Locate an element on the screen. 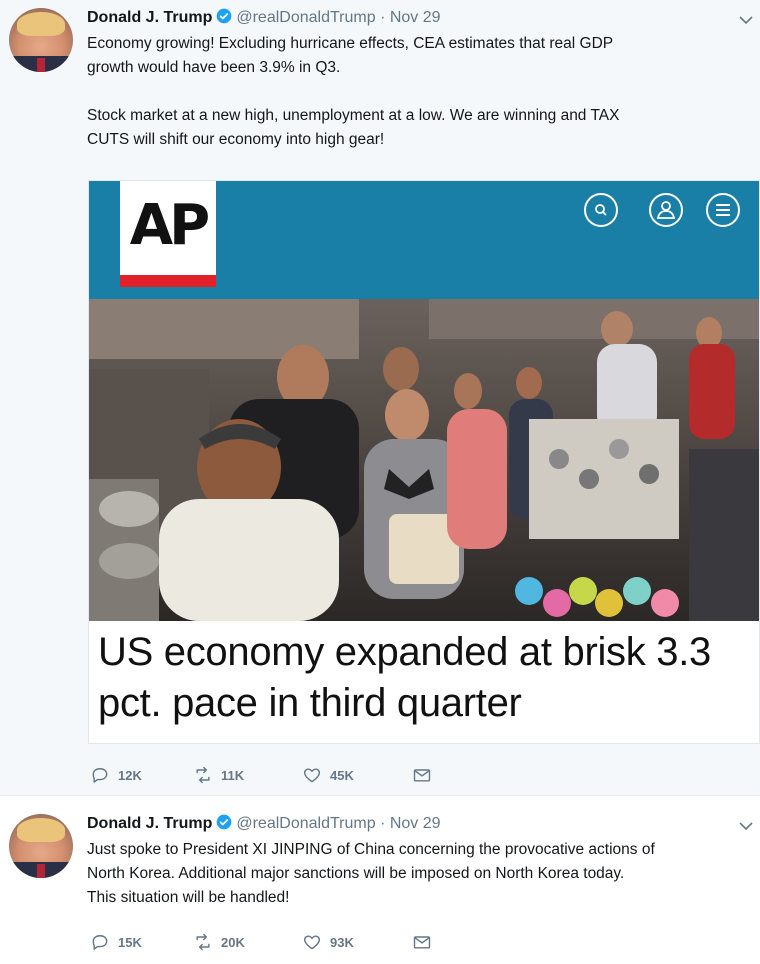 The width and height of the screenshot is (760, 964). retweet-button: 11K is located at coordinates (218, 775).